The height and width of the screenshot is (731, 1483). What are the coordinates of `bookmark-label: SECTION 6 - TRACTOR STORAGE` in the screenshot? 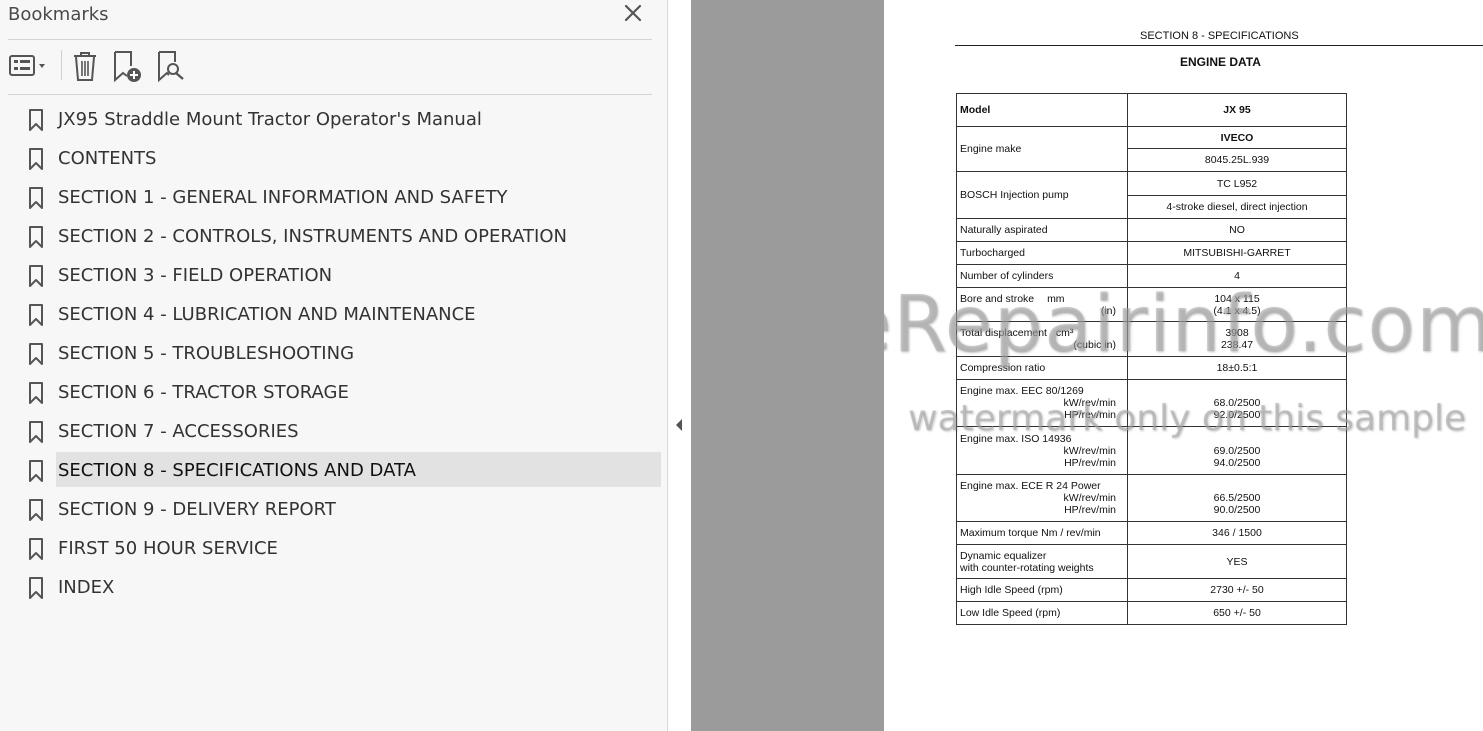 It's located at (203, 392).